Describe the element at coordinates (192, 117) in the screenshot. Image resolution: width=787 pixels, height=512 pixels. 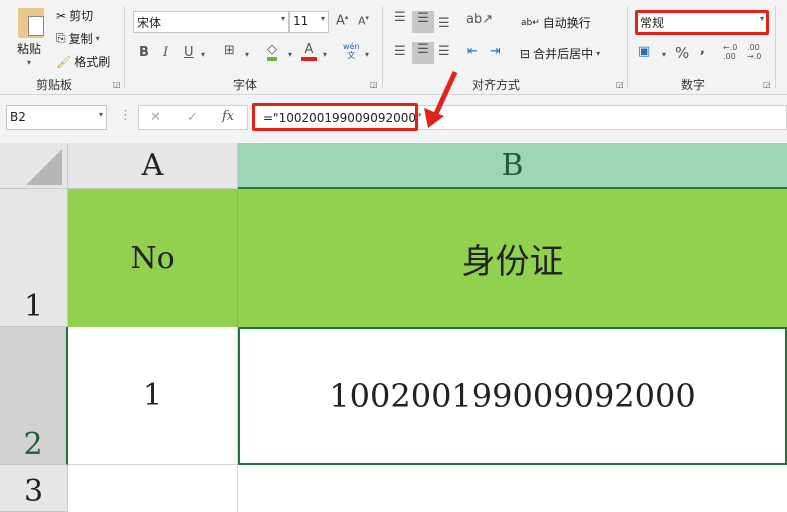
I see `enter-button: ✓` at that location.